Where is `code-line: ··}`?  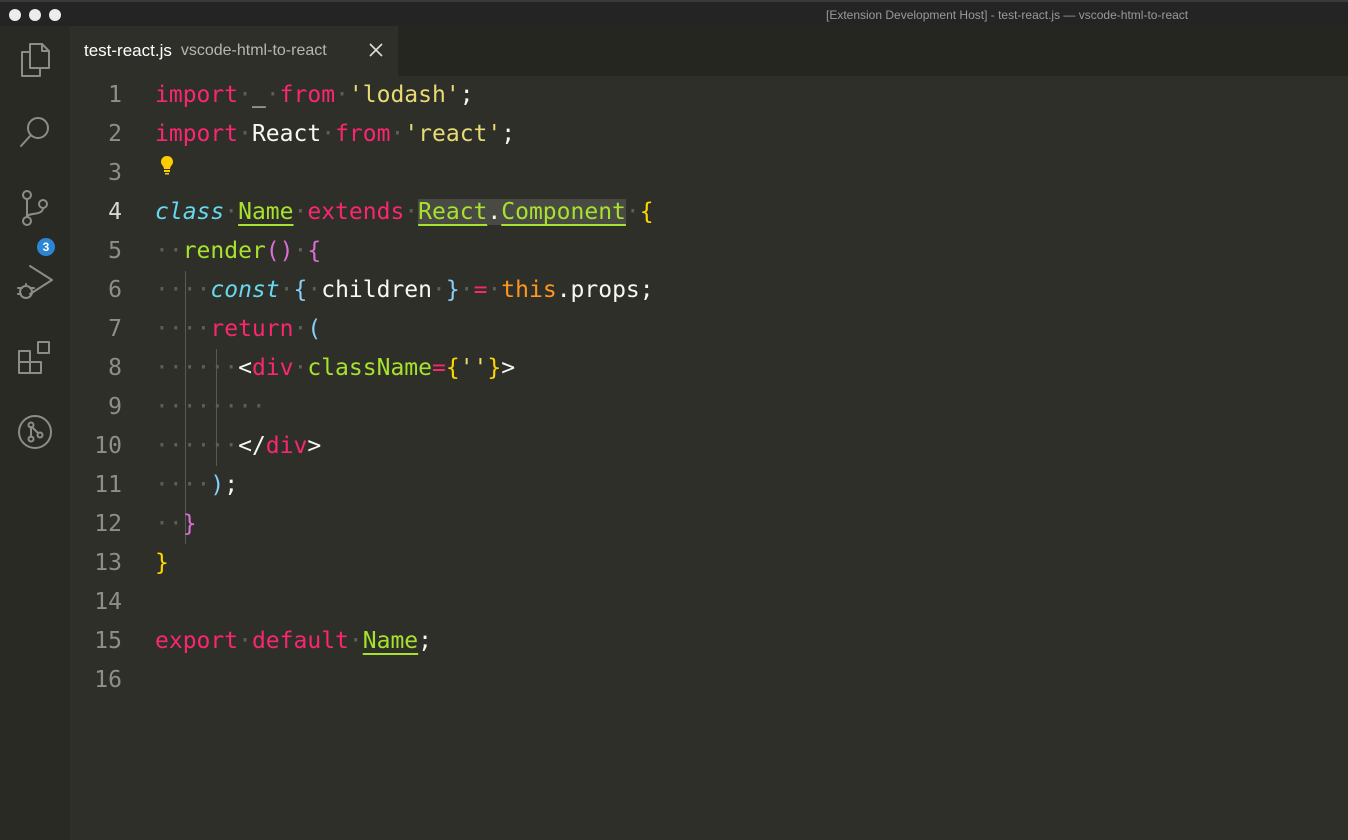
code-line: ··} is located at coordinates (176, 524).